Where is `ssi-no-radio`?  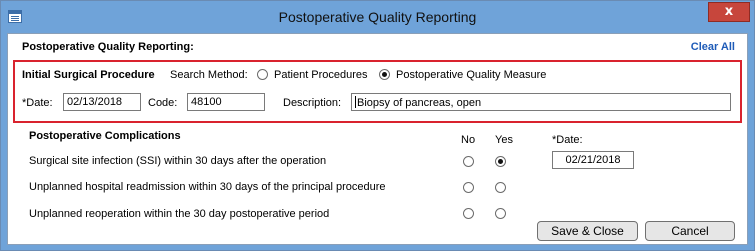
ssi-no-radio is located at coordinates (468, 161).